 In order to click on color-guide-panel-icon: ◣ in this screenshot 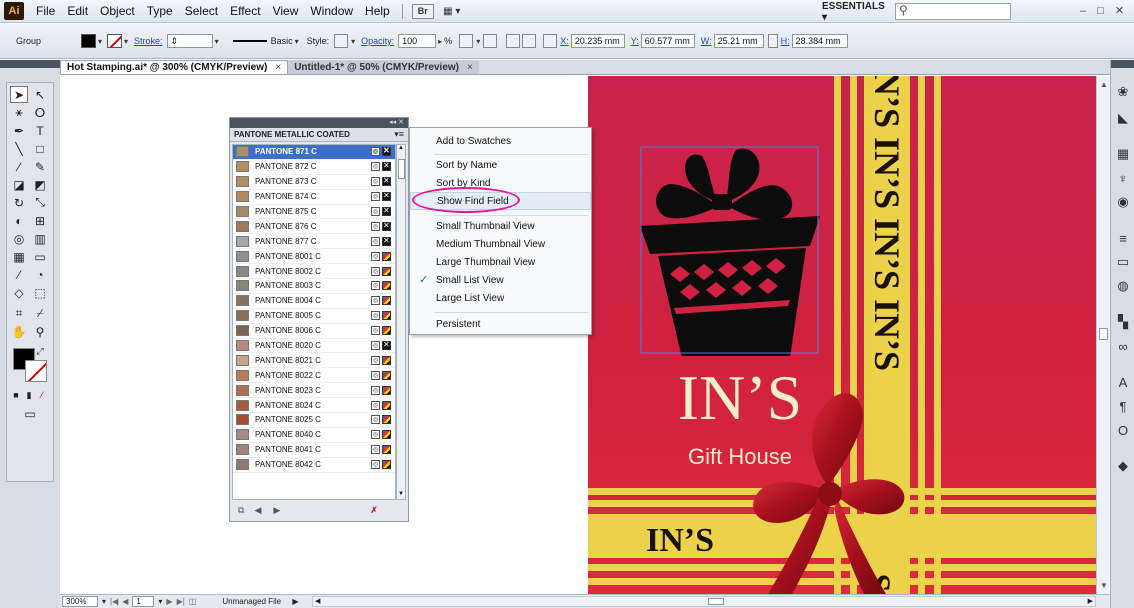, I will do `click(1123, 118)`.